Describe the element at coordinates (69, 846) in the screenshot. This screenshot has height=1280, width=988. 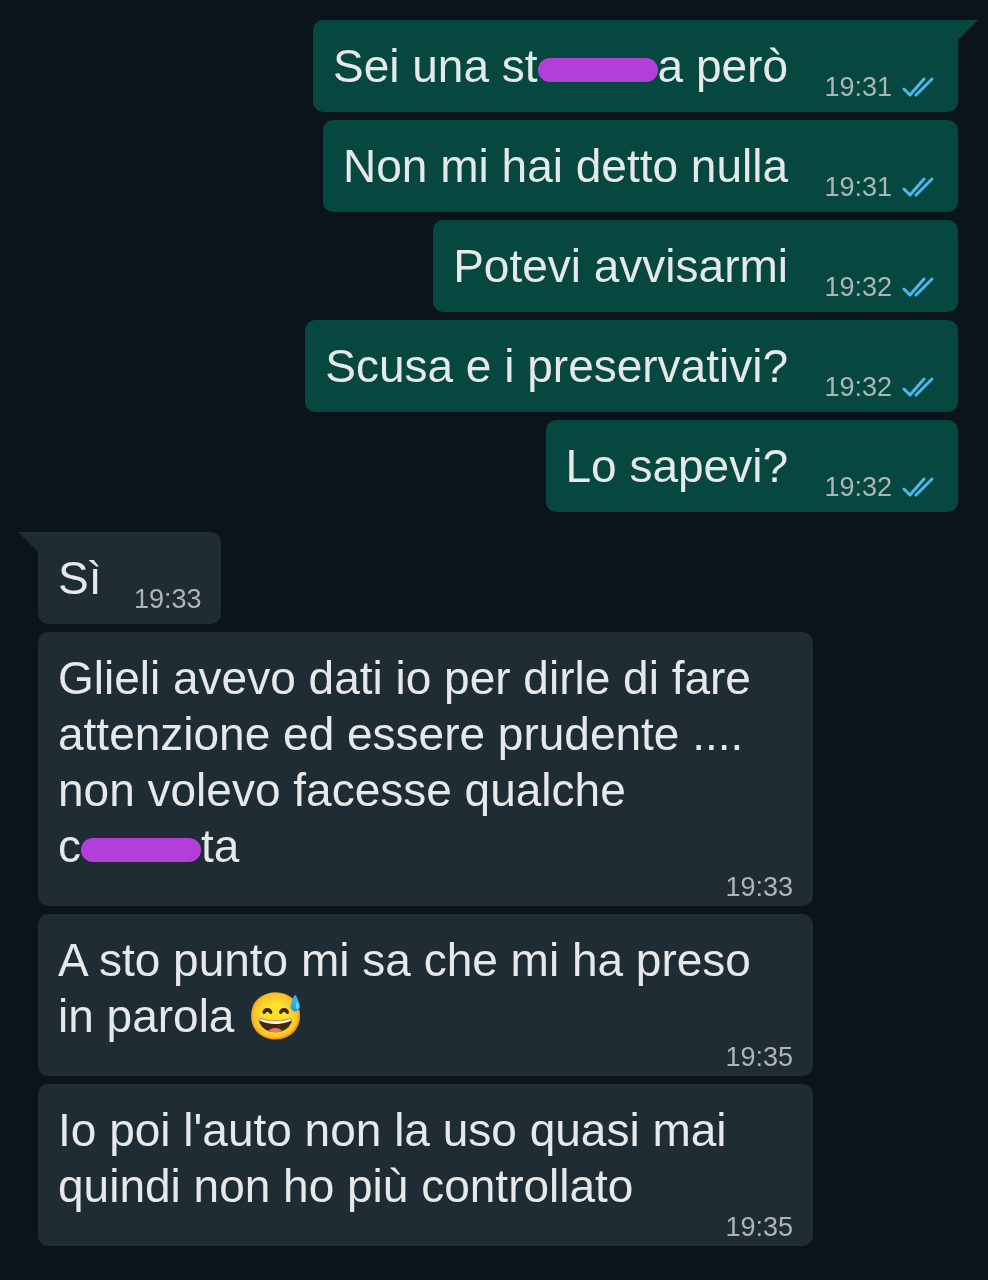
I see `message-text: c` at that location.